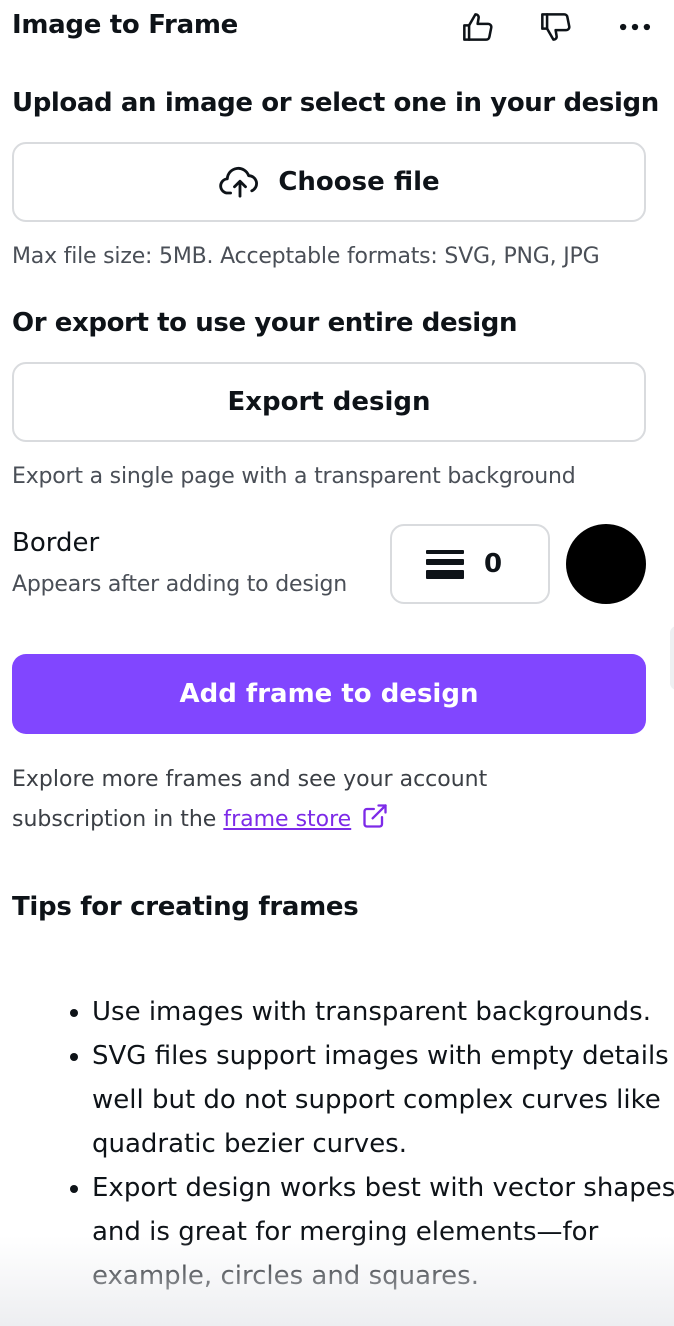 This screenshot has height=1326, width=674. I want to click on tips-heading: Tips for creating frames, so click(185, 907).